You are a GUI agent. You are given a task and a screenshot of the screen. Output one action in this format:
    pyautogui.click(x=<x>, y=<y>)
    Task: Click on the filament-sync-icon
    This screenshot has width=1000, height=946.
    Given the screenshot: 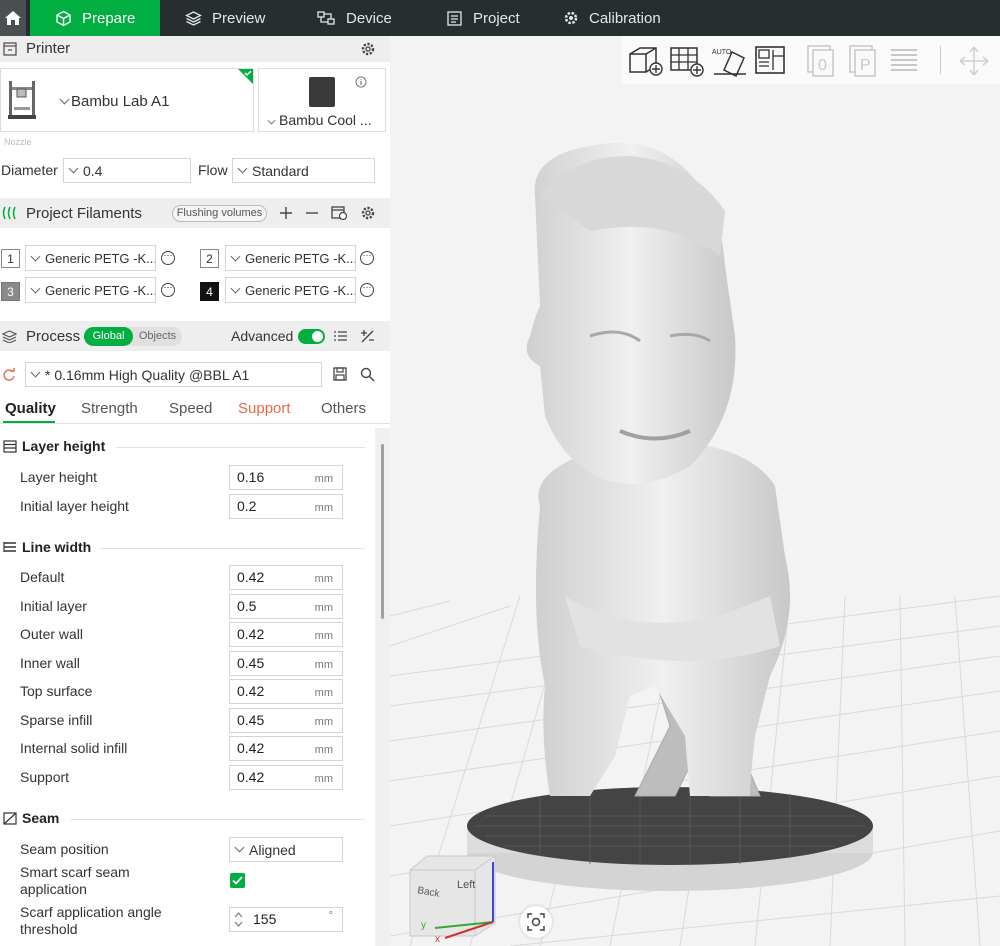 What is the action you would take?
    pyautogui.click(x=339, y=213)
    